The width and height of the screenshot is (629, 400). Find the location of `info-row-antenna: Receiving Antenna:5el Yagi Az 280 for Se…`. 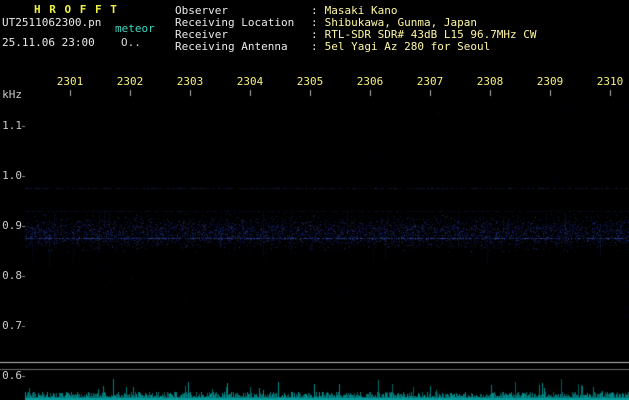

info-row-antenna: Receiving Antenna:5el Yagi Az 280 for Se… is located at coordinates (356, 47).